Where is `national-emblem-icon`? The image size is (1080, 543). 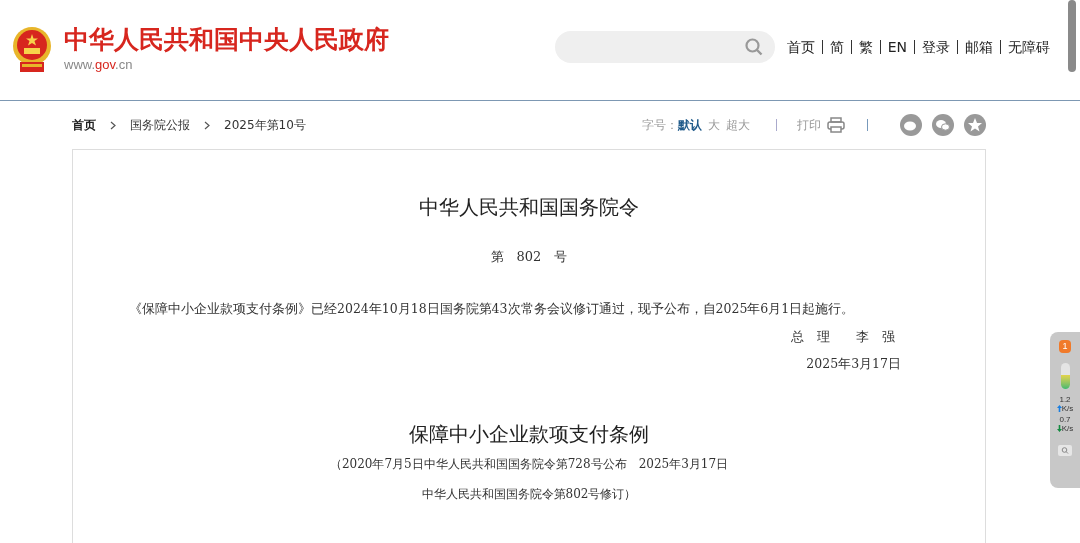
national-emblem-icon is located at coordinates (32, 50).